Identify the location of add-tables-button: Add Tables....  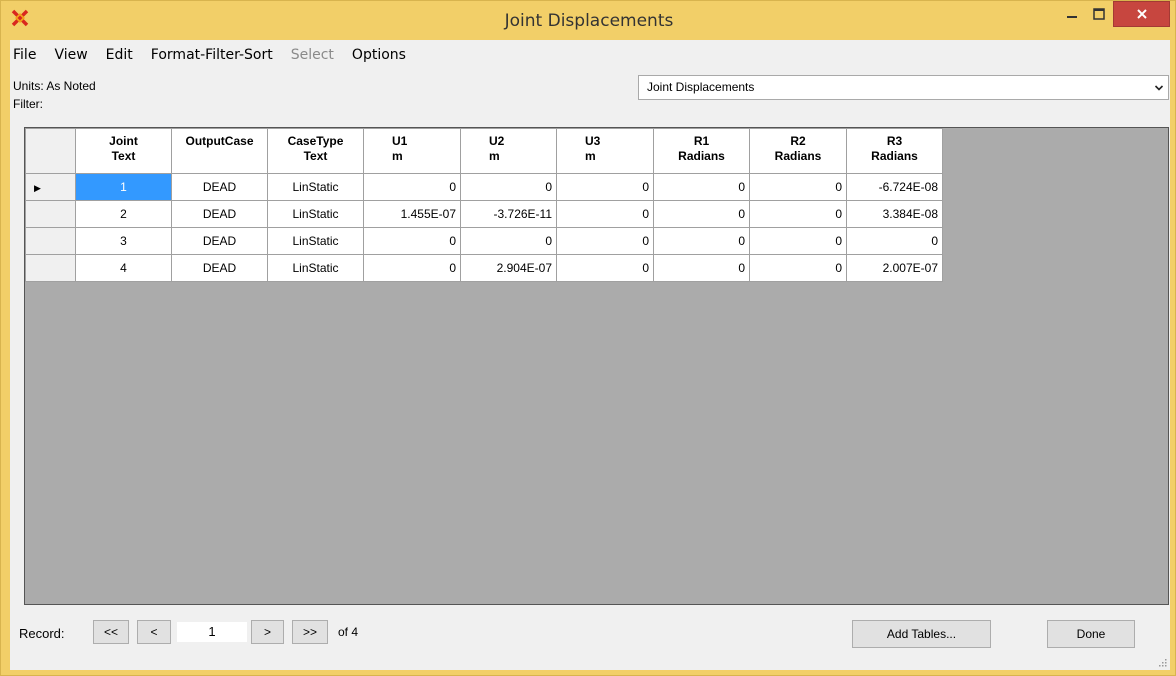
(921, 634).